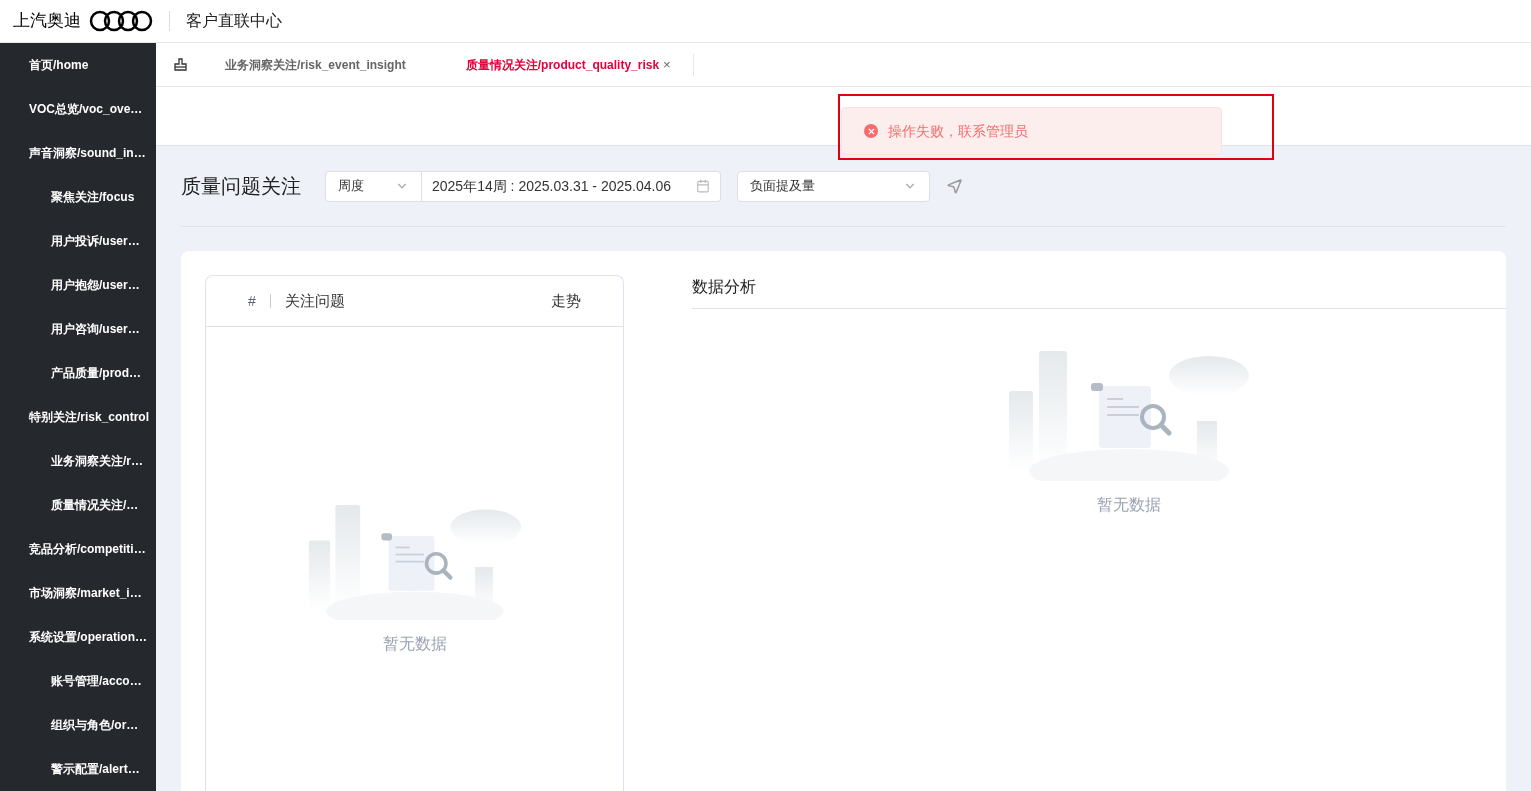 The height and width of the screenshot is (791, 1531). Describe the element at coordinates (252, 301) in the screenshot. I see `column-header: #` at that location.